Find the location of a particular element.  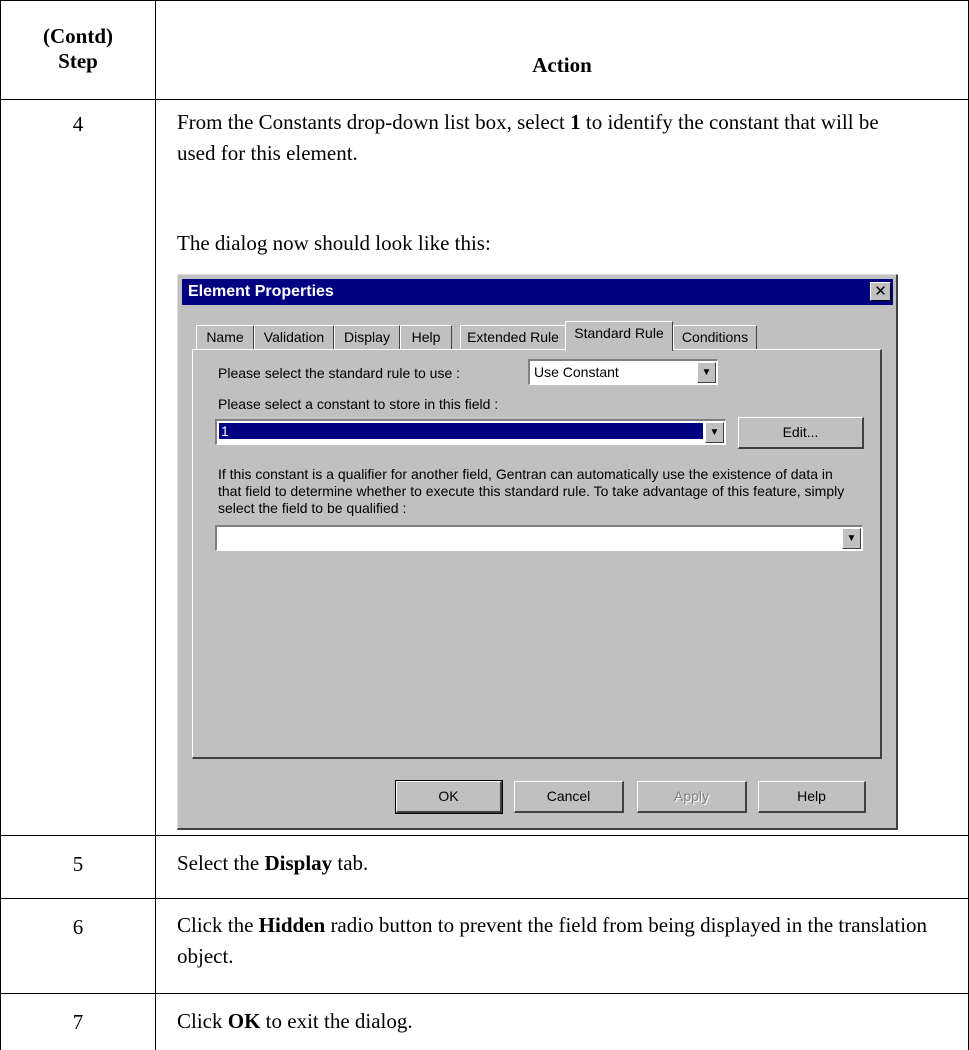

tab-standard-rule: Standard Rule is located at coordinates (619, 336).